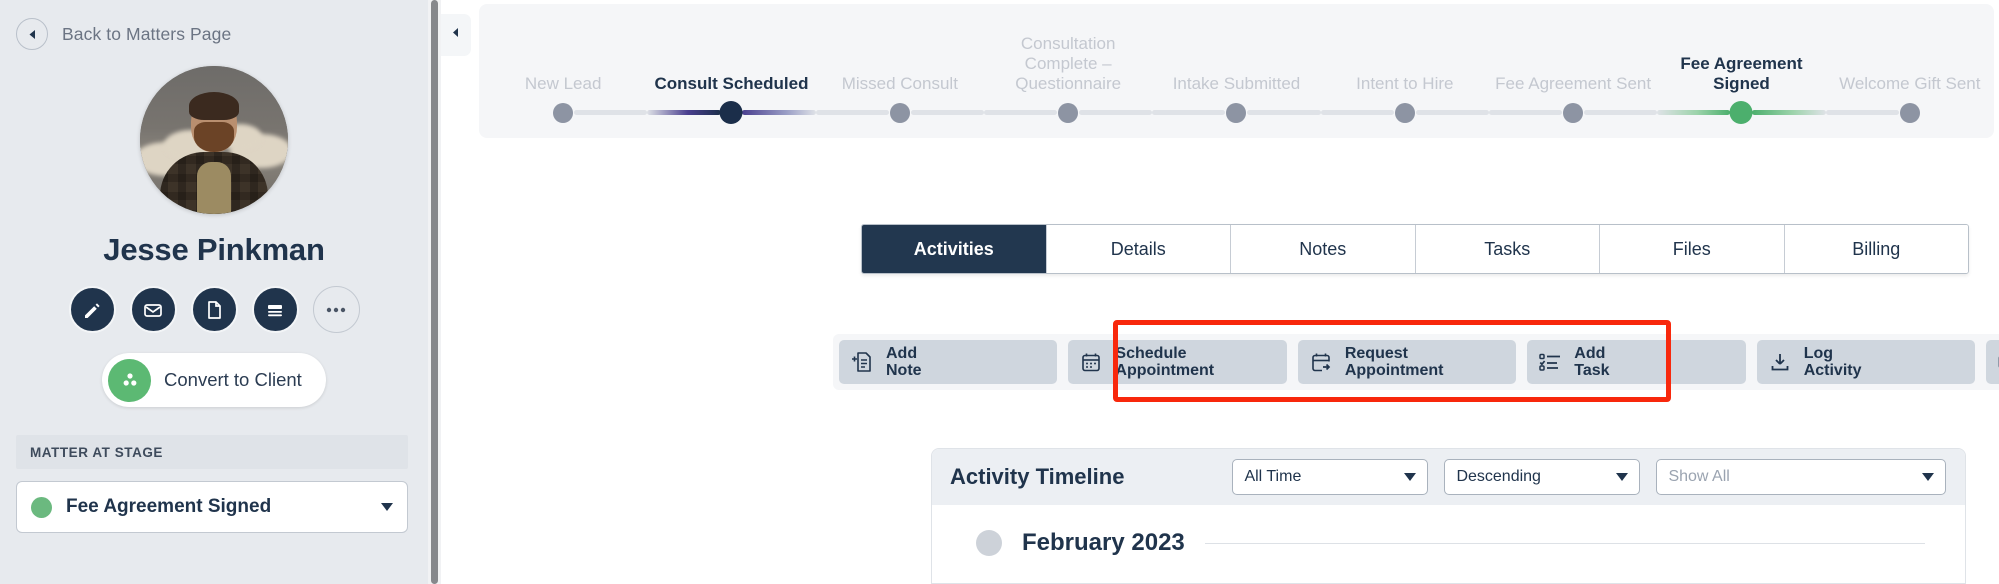 Image resolution: width=1999 pixels, height=584 pixels. I want to click on timeline-node-icon, so click(989, 543).